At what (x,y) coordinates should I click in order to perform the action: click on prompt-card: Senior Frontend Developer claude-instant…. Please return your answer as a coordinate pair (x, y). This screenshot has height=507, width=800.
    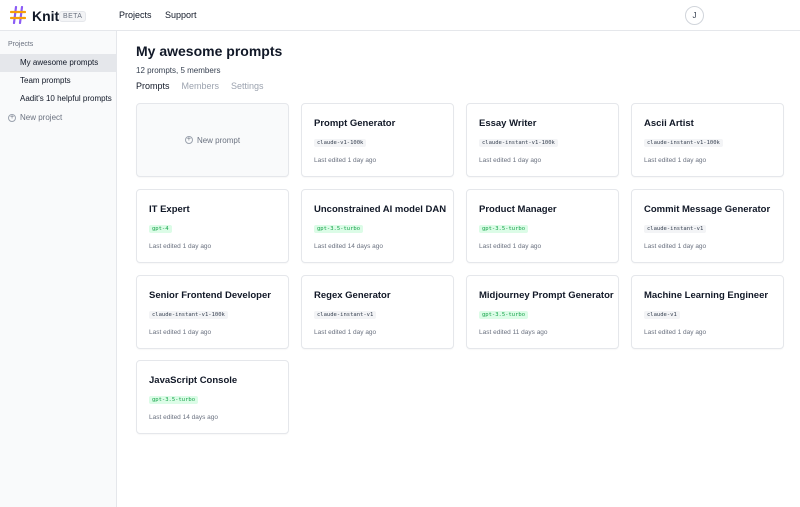
    Looking at the image, I should click on (212, 312).